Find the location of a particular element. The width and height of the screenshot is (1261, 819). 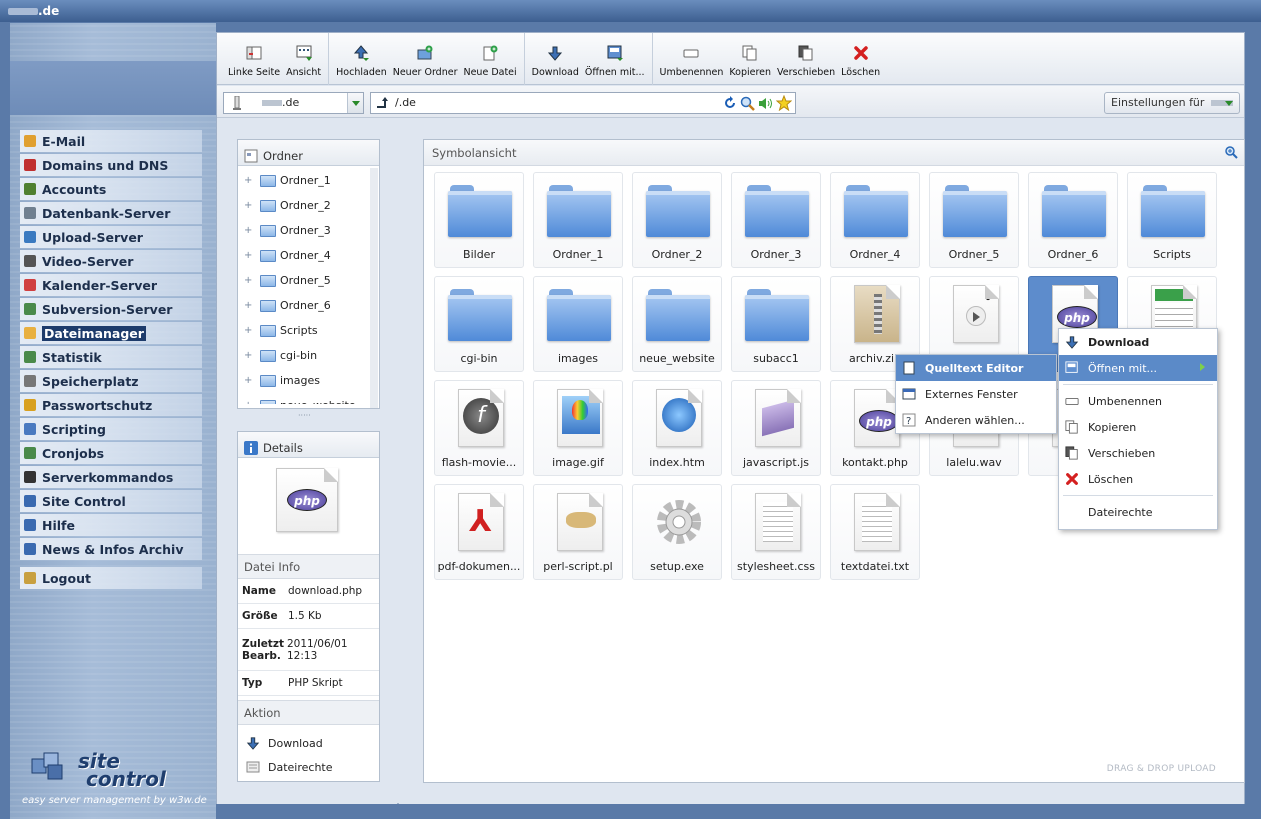

tree-item: + Ordner_1 is located at coordinates (308, 180).